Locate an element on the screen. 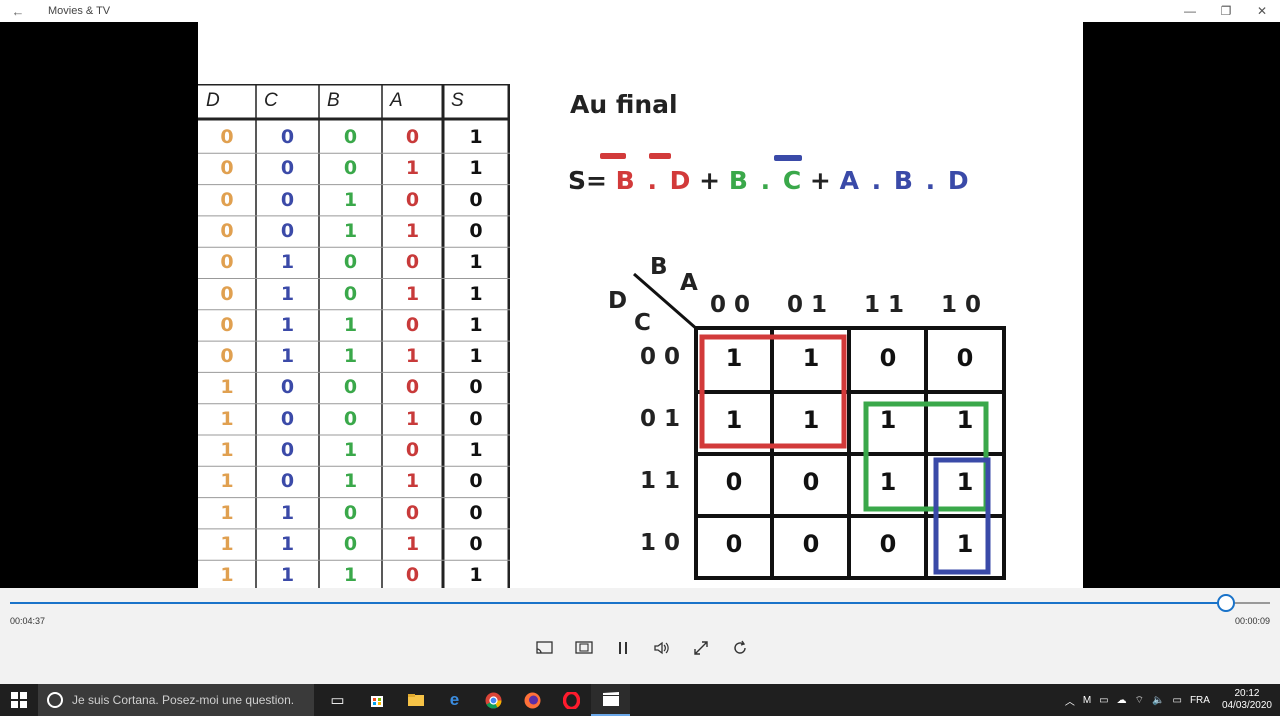 The height and width of the screenshot is (716, 1280). edge-icon: e is located at coordinates (454, 700).